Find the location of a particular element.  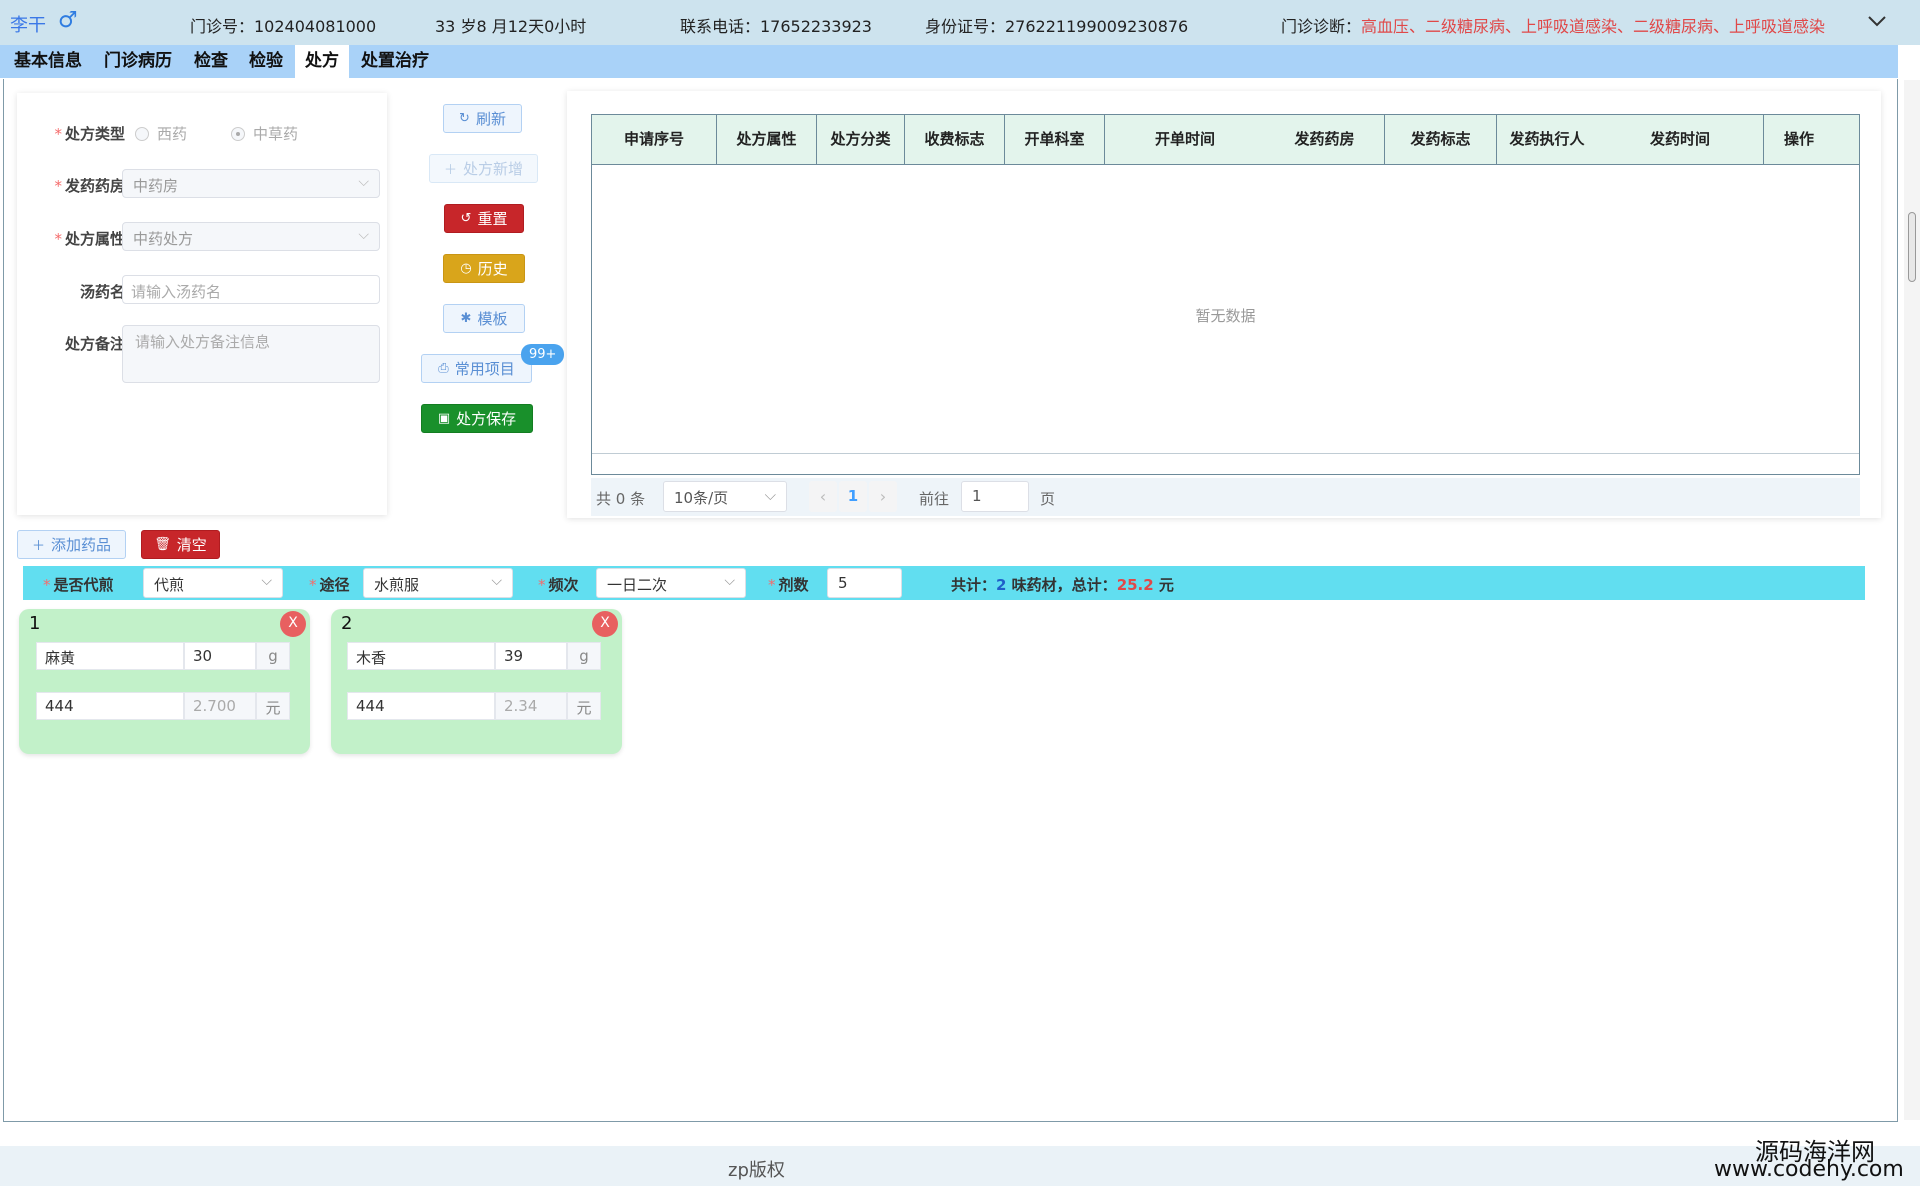

column-header: 申请序号 is located at coordinates (654, 139).